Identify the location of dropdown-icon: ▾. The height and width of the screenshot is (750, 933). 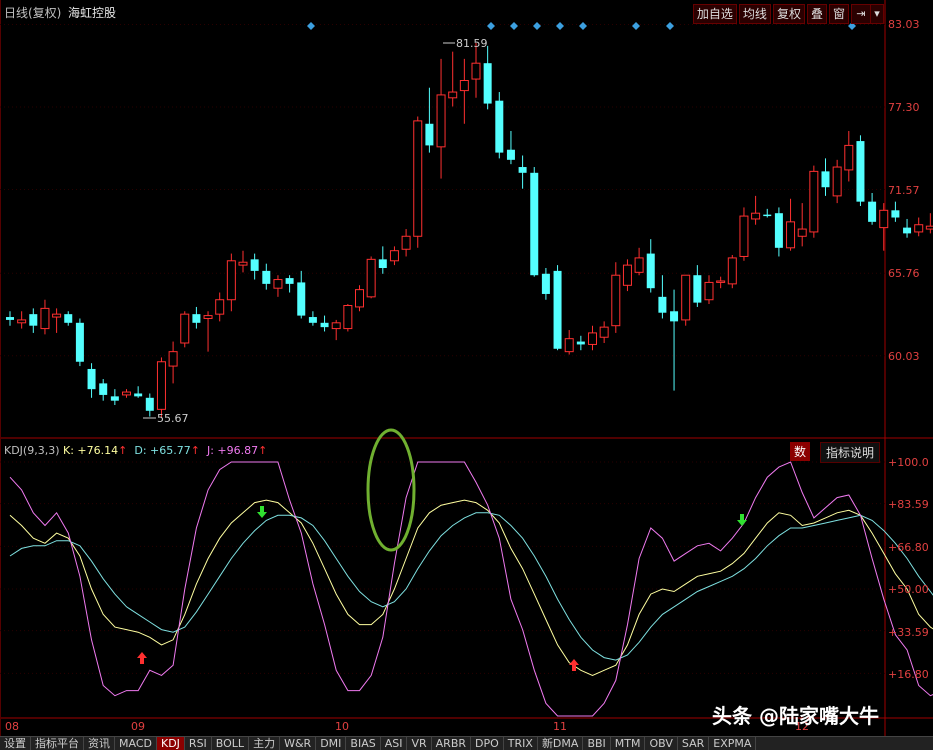
(877, 14).